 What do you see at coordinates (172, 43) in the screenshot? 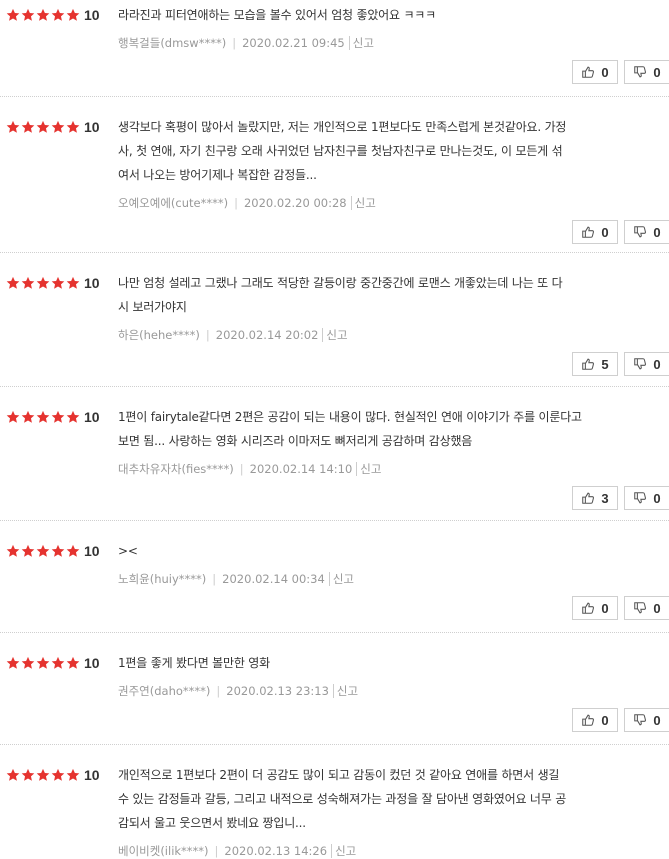
I see `review-author: 행복걸들(dmsw****)` at bounding box center [172, 43].